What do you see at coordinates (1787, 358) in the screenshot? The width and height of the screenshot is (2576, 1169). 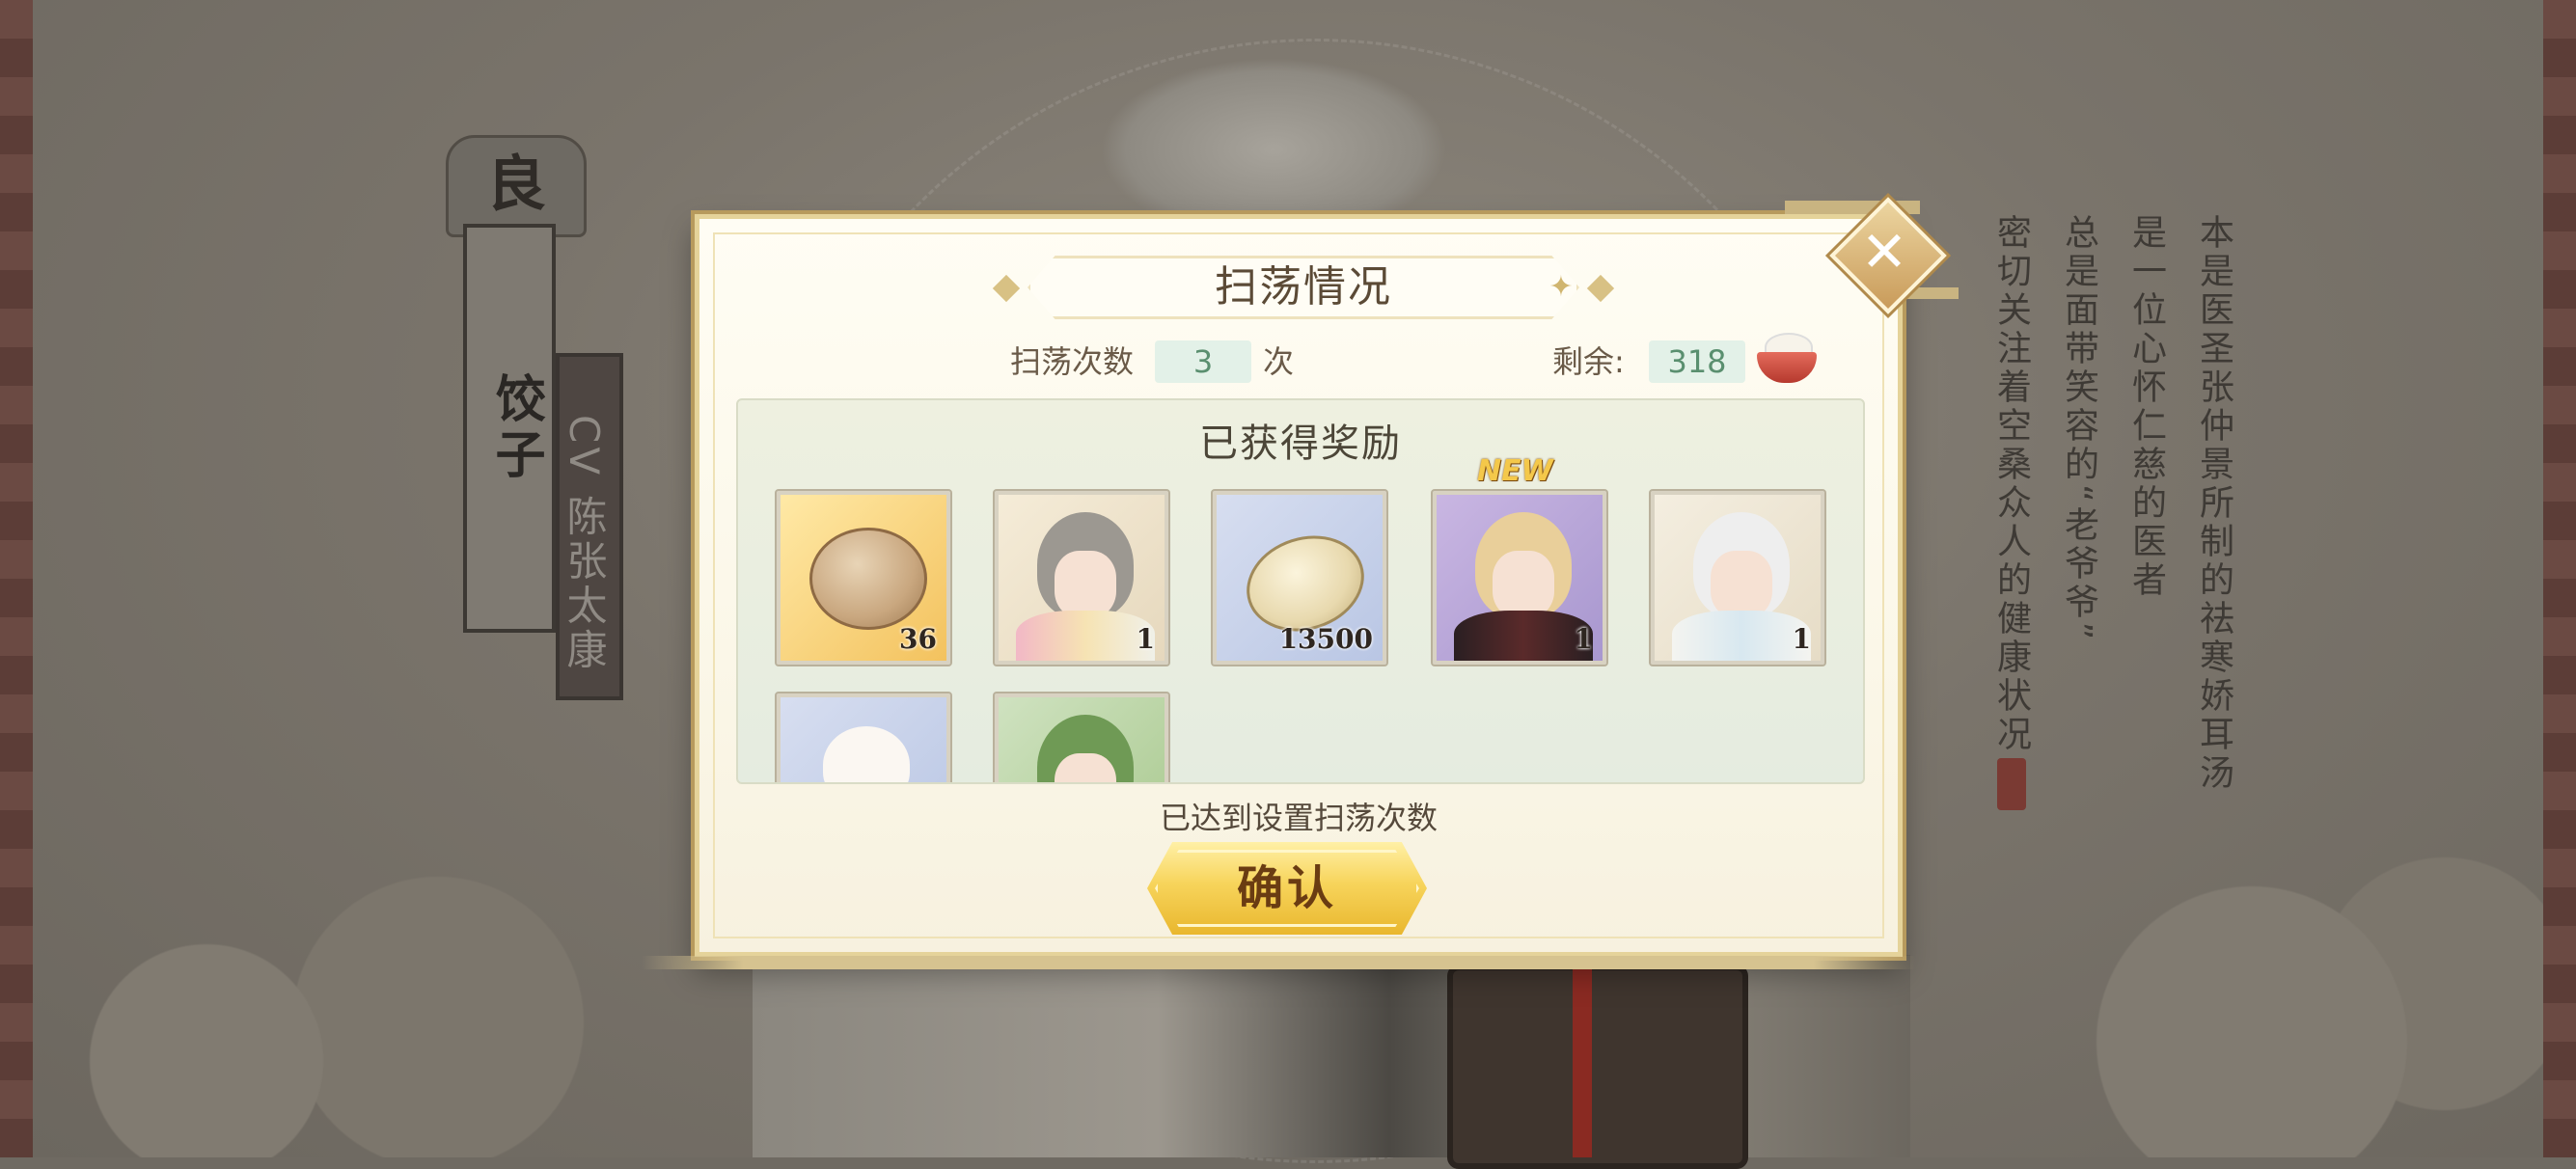 I see `rice-bowl-icon` at bounding box center [1787, 358].